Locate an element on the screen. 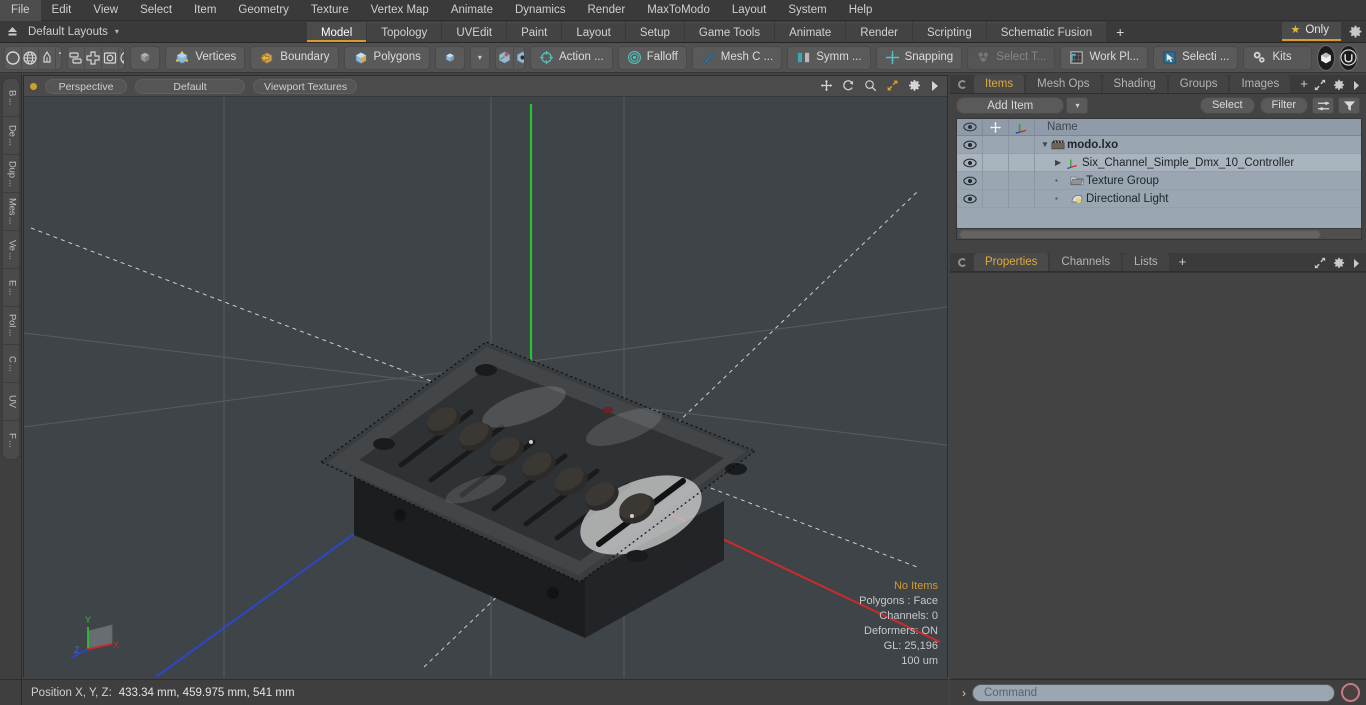  viewport-style-dropdown: Default is located at coordinates (190, 86).